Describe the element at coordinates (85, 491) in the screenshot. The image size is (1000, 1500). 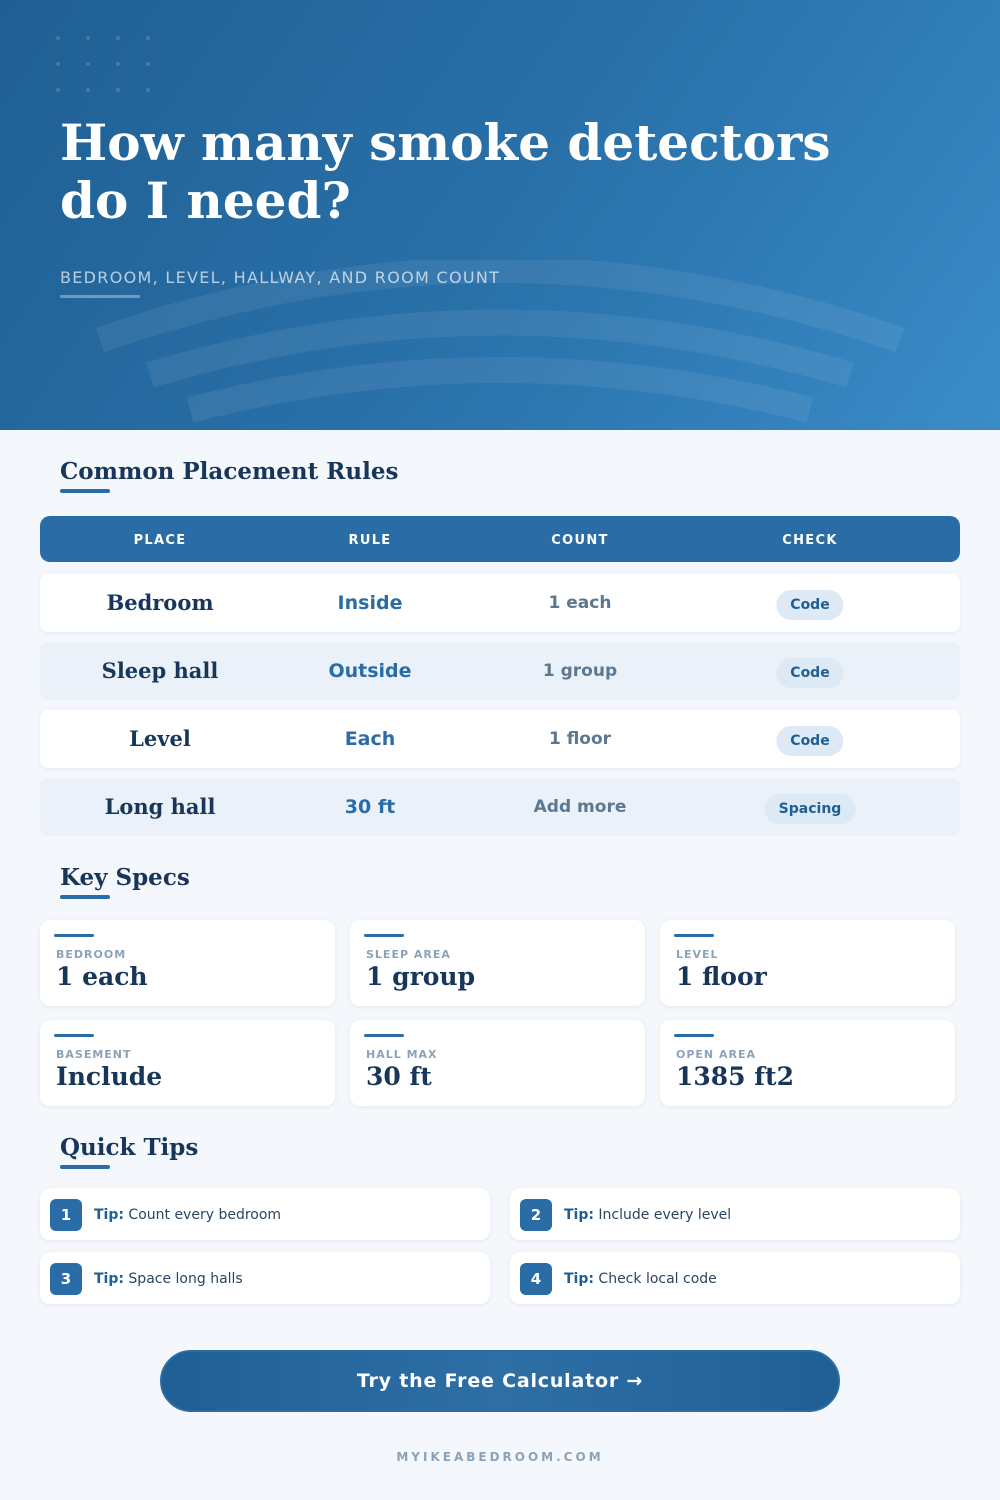
I see `rules-title-underline` at that location.